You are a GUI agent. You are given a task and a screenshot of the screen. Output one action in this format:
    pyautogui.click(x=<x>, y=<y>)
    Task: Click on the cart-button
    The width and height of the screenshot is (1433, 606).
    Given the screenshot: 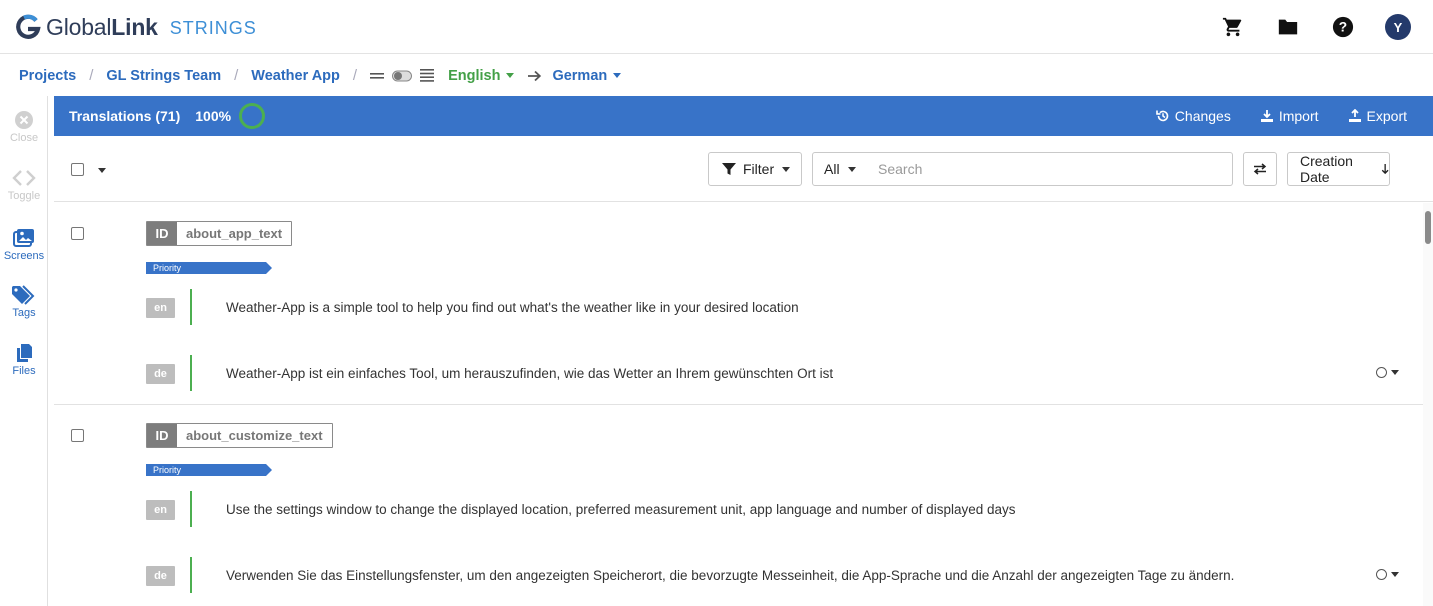 What is the action you would take?
    pyautogui.click(x=1233, y=27)
    